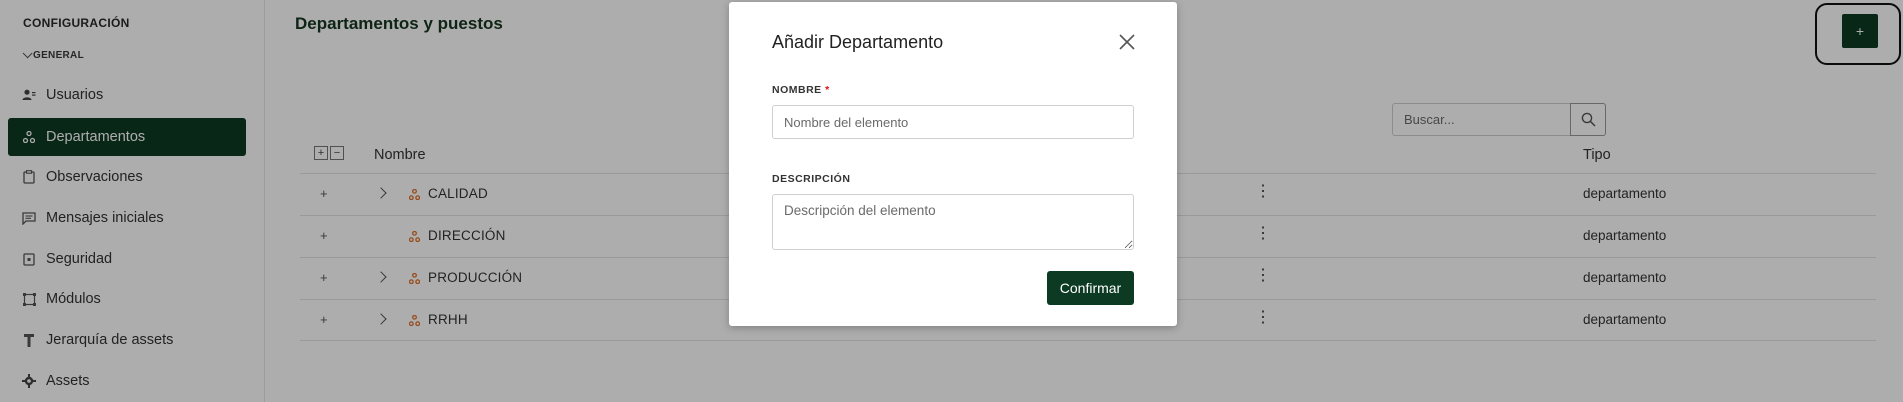 Image resolution: width=1903 pixels, height=402 pixels. I want to click on close-icon, so click(1127, 42).